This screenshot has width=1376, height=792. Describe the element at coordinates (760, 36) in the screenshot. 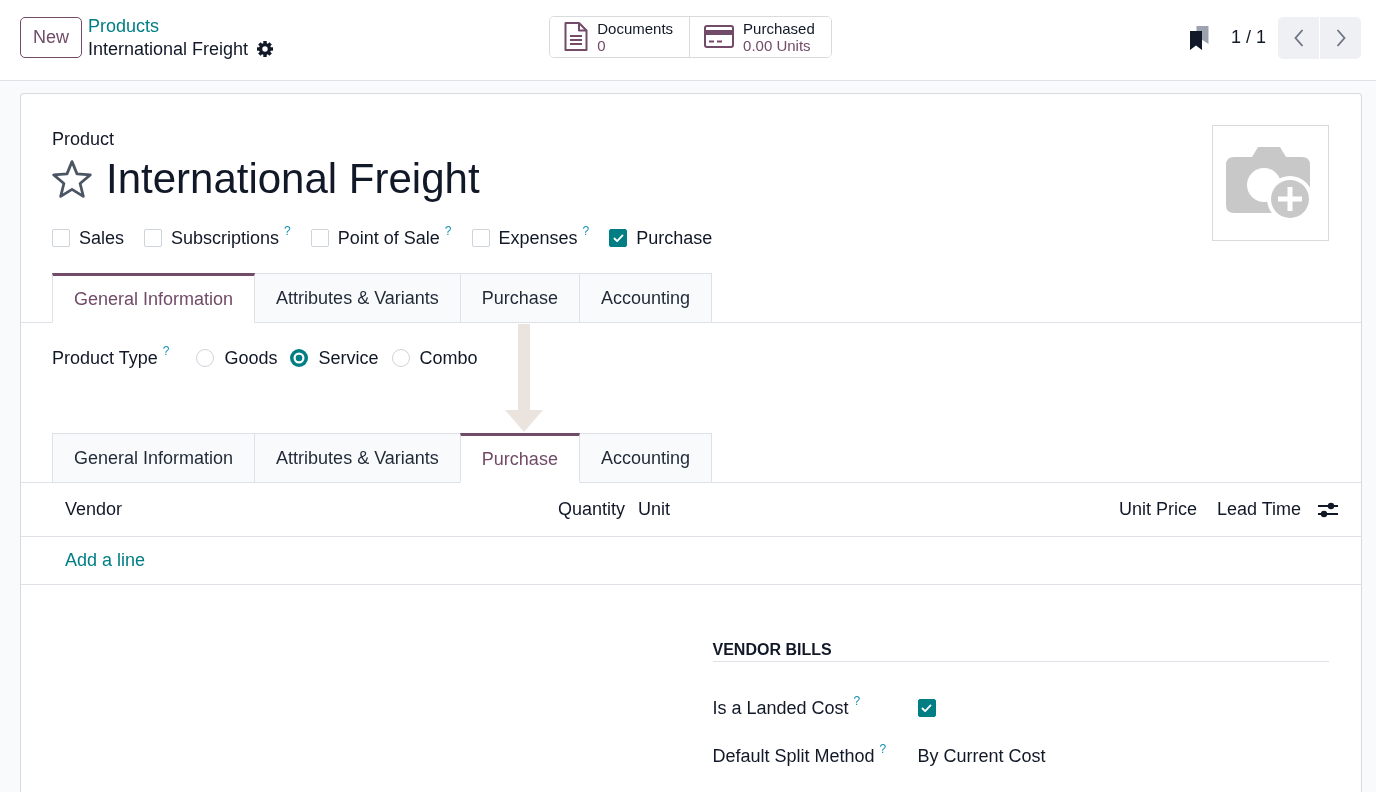

I see `stat-button: Purchased 0.00 Units` at that location.